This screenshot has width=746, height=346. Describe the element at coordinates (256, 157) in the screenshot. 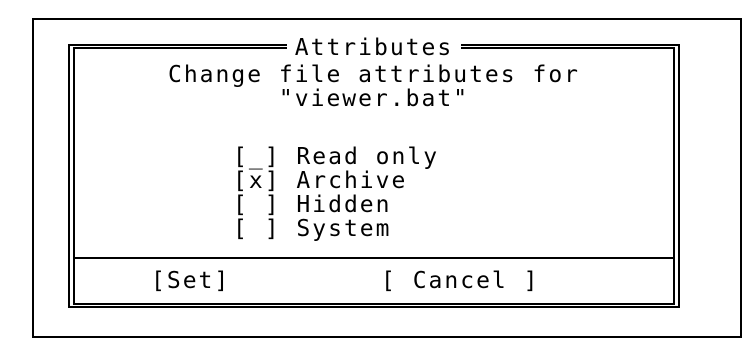

I see `checkbox-read-only-mark: _` at that location.